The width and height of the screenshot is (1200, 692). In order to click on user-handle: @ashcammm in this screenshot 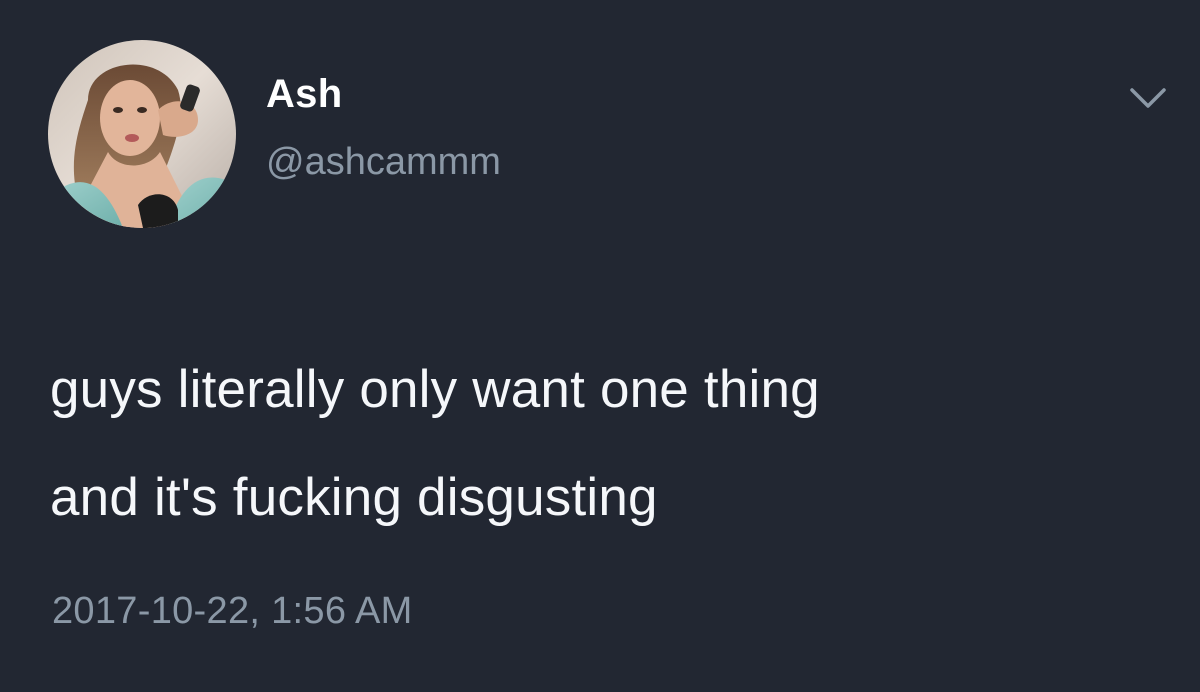, I will do `click(383, 162)`.